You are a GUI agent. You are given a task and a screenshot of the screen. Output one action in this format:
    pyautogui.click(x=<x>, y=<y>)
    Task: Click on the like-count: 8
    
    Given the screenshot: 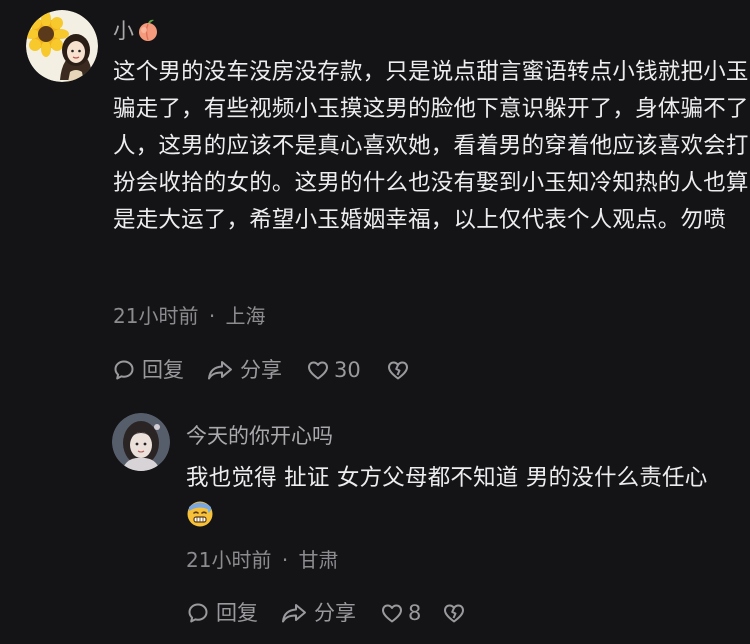 What is the action you would take?
    pyautogui.click(x=415, y=613)
    